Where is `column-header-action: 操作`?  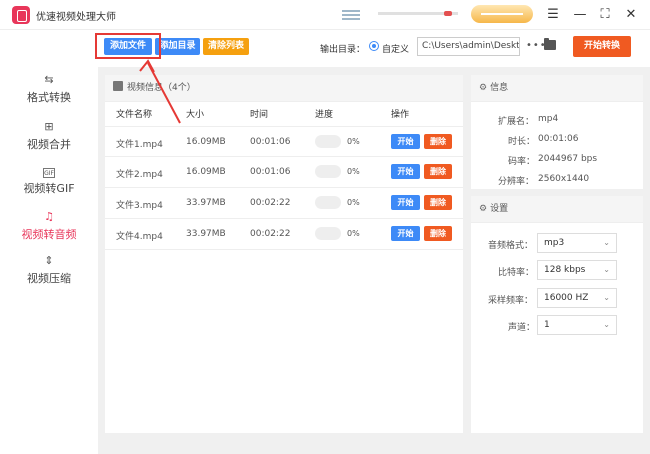 column-header-action: 操作 is located at coordinates (400, 115).